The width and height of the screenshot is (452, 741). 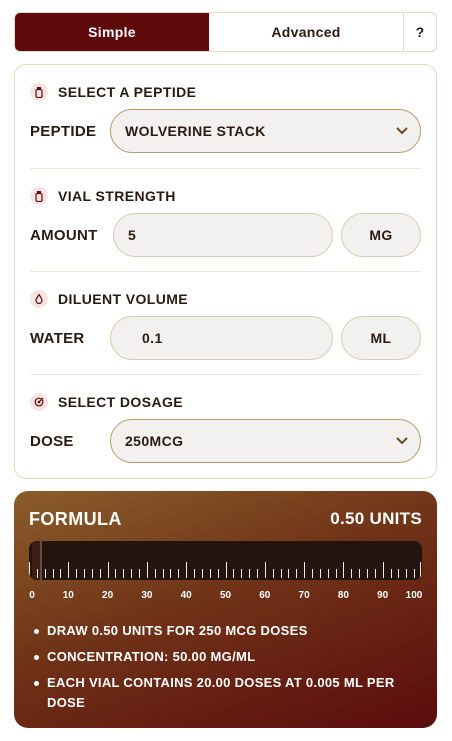 I want to click on syringe-gauge, so click(x=225, y=560).